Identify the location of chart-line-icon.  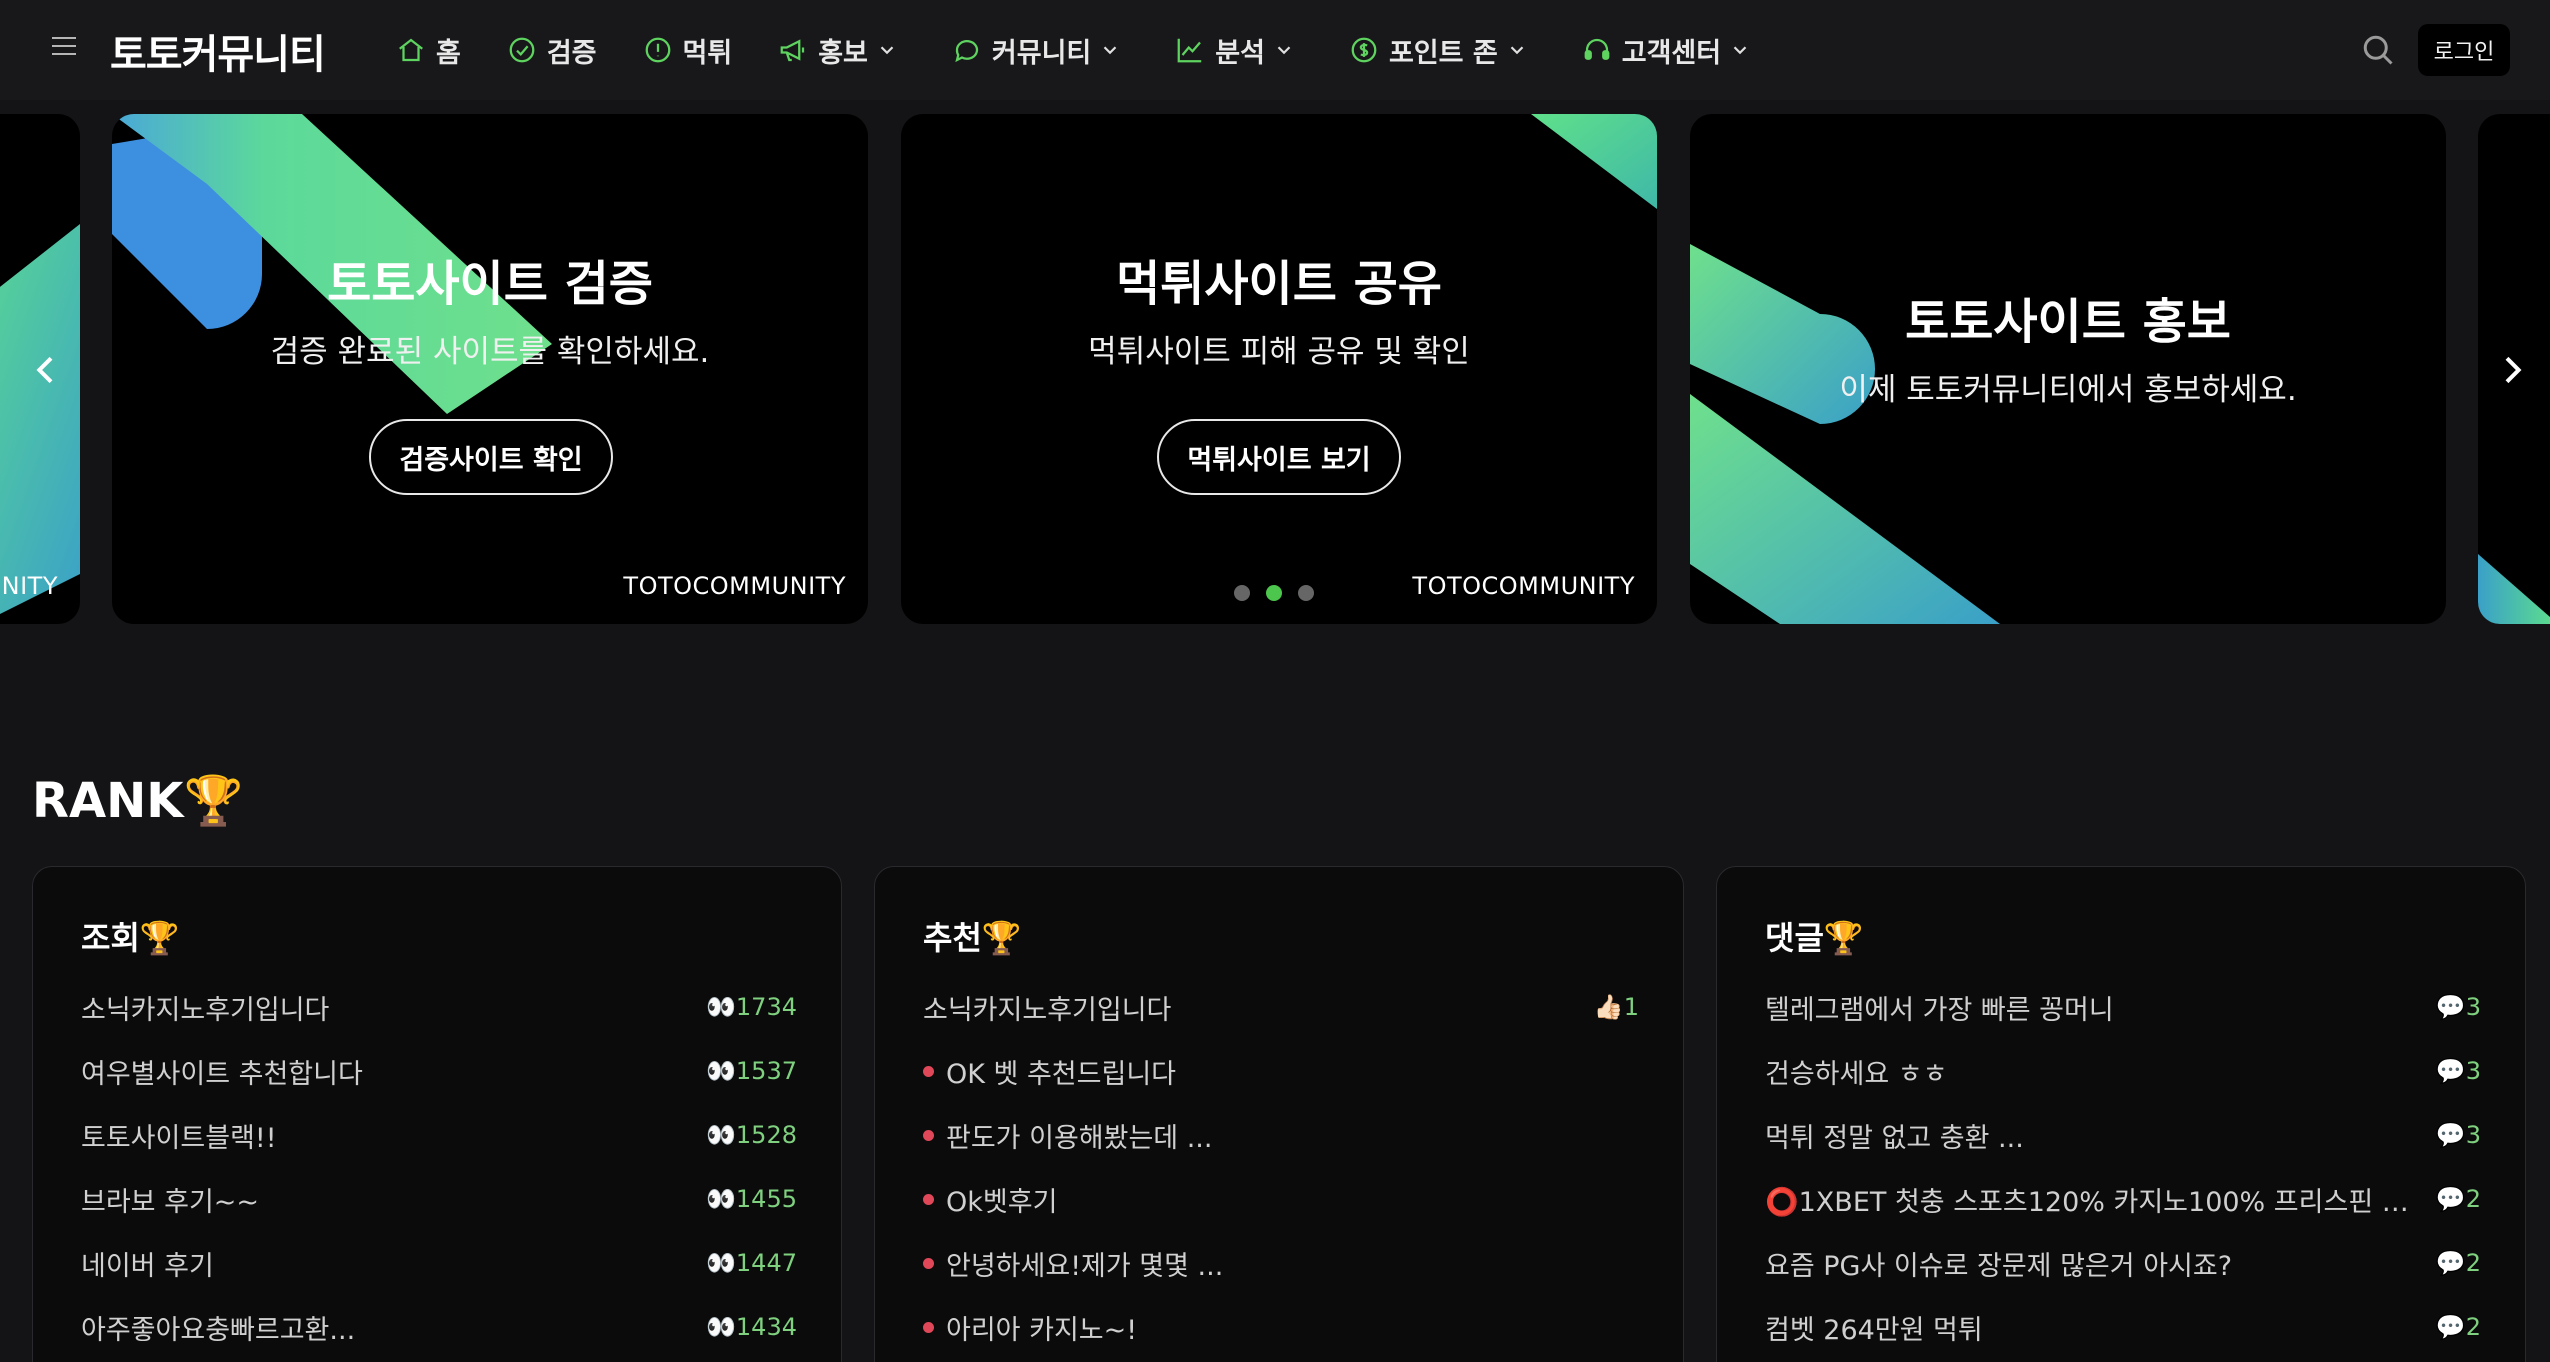
(1189, 50).